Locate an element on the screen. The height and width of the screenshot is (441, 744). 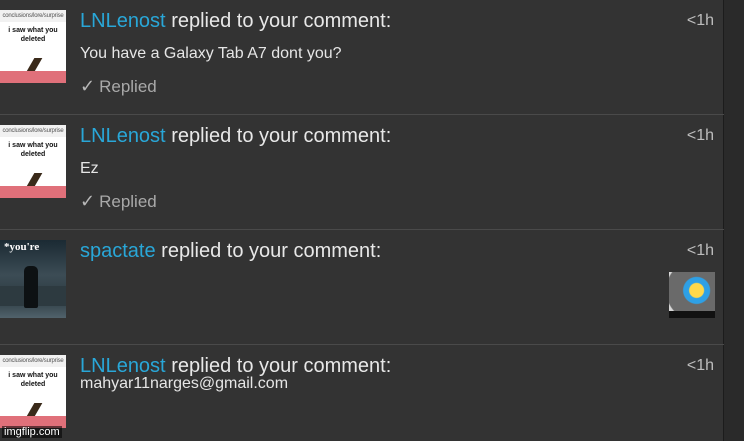
reply-text: Ez is located at coordinates (89, 168).